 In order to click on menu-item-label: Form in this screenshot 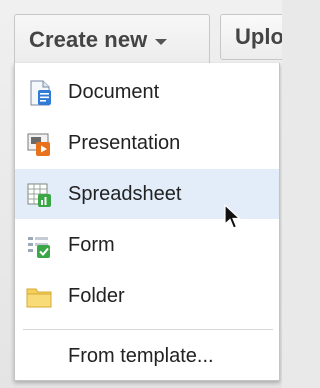, I will do `click(91, 244)`.